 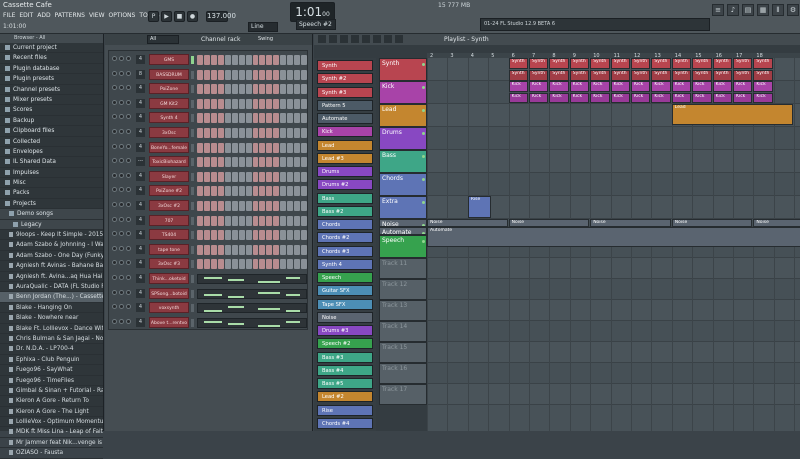 What do you see at coordinates (9, 16) in the screenshot?
I see `menu-file: FILE` at bounding box center [9, 16].